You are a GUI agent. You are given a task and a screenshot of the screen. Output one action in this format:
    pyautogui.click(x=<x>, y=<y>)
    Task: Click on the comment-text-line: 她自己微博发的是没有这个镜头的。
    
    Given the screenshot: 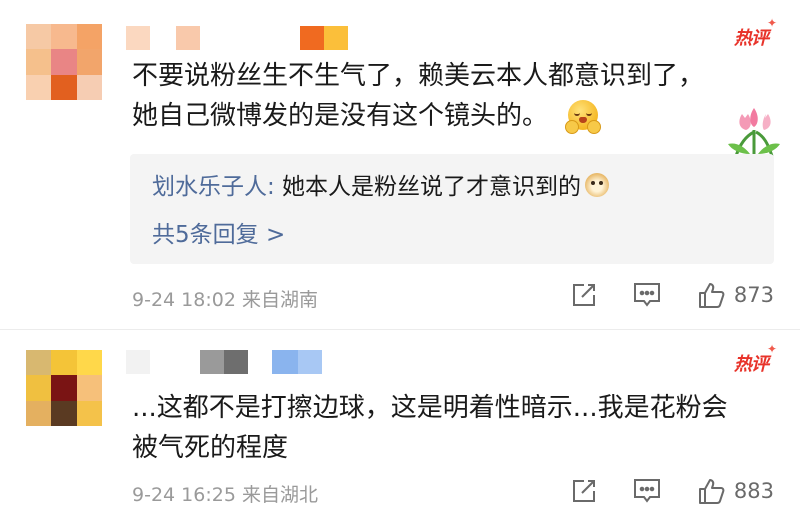 What is the action you would take?
    pyautogui.click(x=452, y=116)
    